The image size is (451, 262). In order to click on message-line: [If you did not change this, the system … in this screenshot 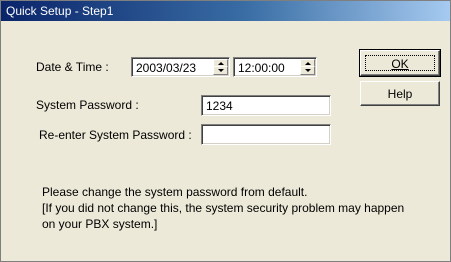, I will do `click(223, 208)`.